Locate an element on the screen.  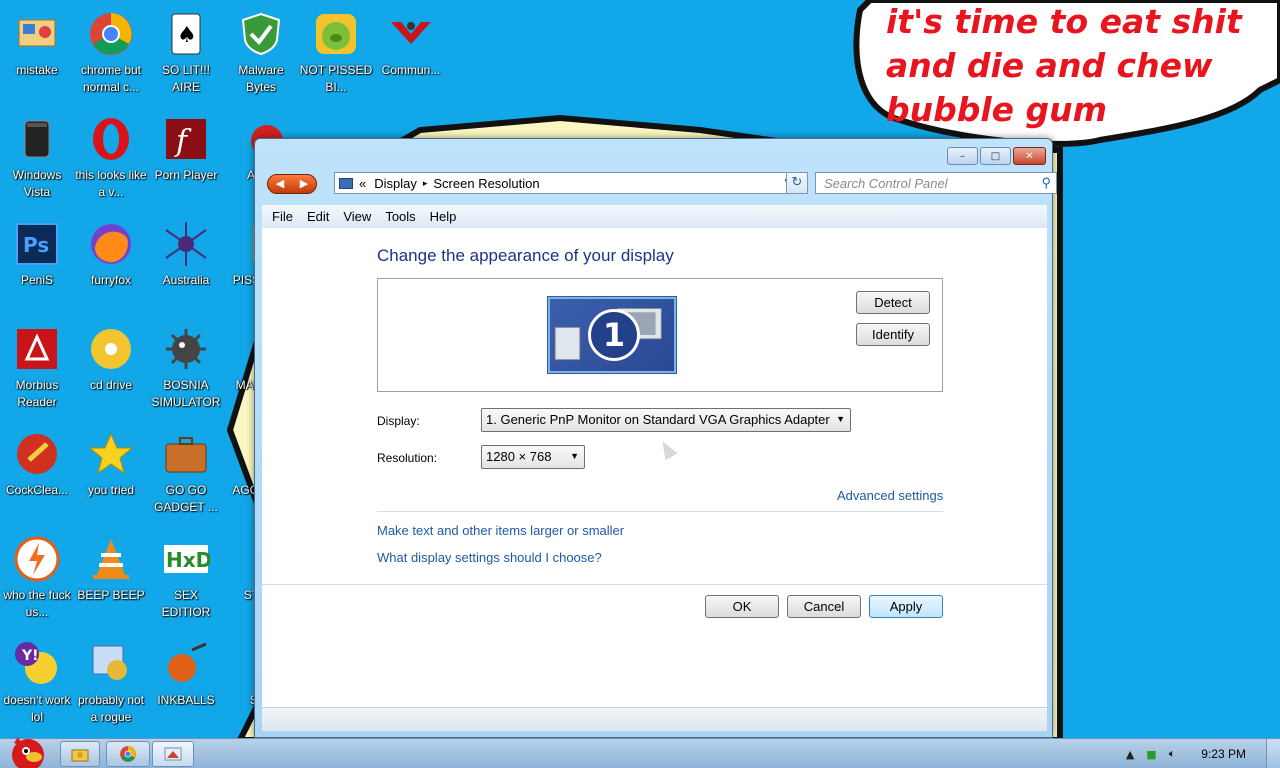
back-arrow-icon: ◀ is located at coordinates (280, 184).